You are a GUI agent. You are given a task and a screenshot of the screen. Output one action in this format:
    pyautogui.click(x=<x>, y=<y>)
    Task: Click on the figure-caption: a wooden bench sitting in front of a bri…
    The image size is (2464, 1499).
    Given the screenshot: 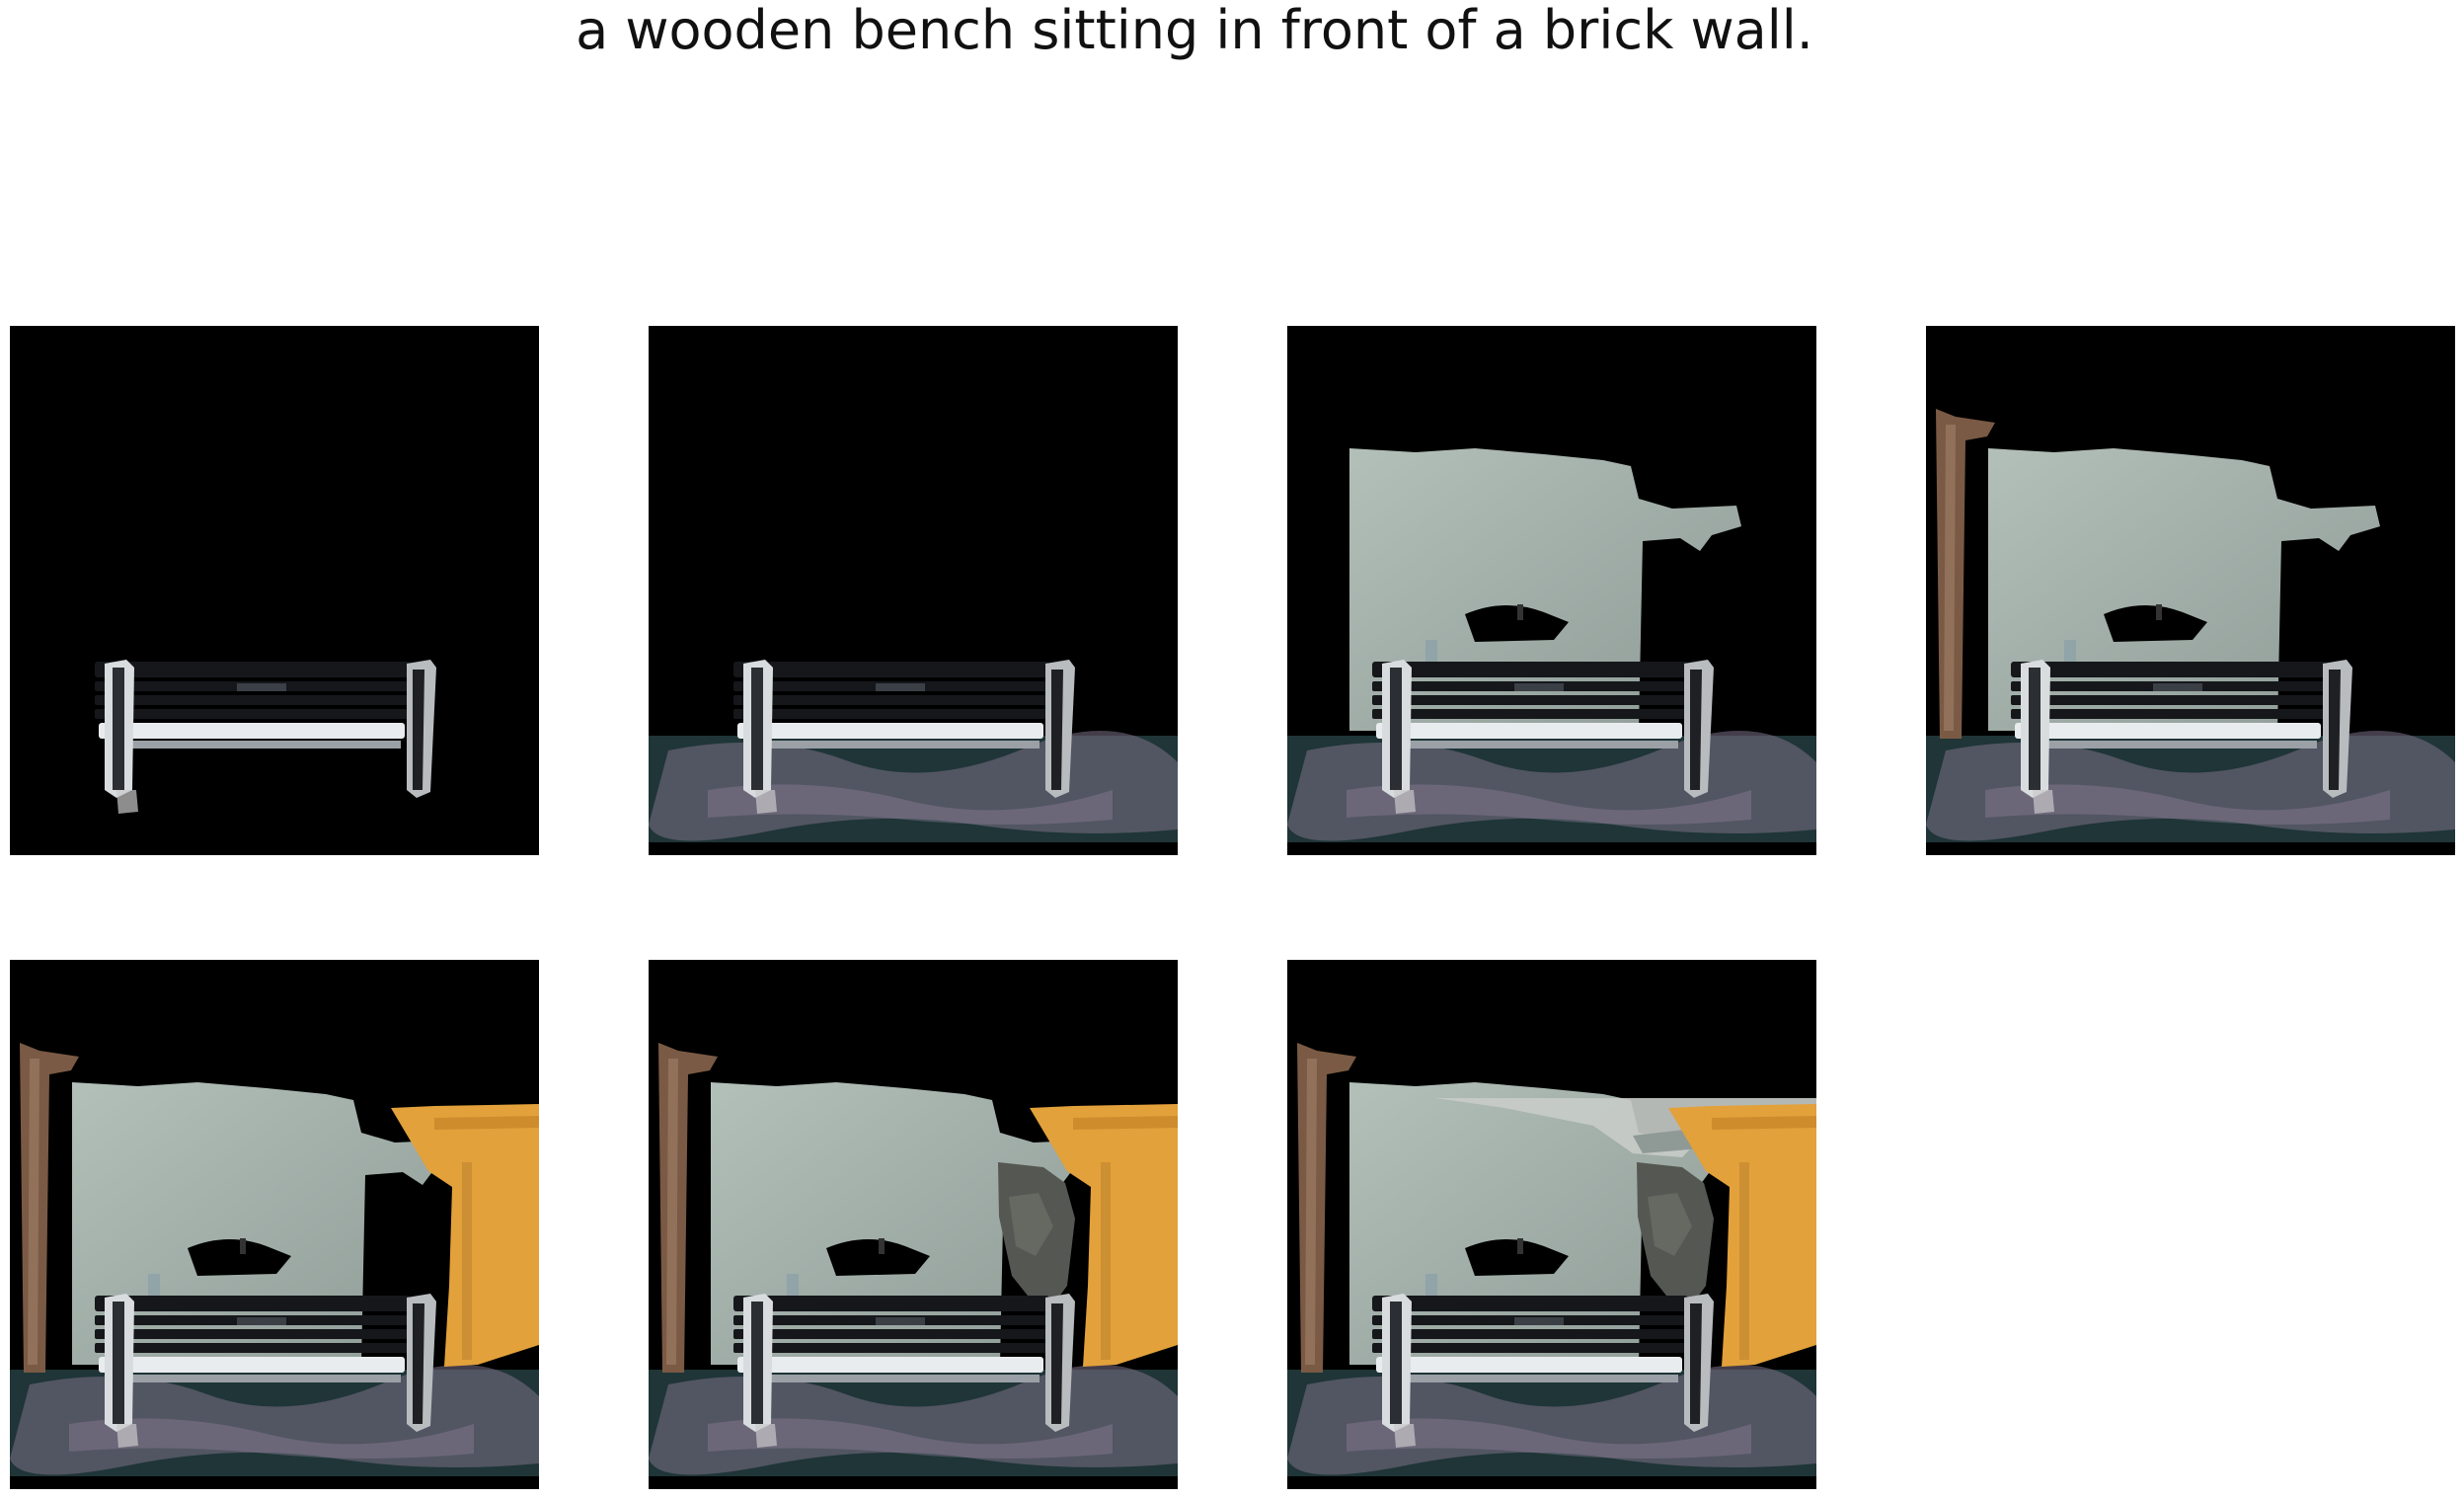 What is the action you would take?
    pyautogui.click(x=1194, y=30)
    